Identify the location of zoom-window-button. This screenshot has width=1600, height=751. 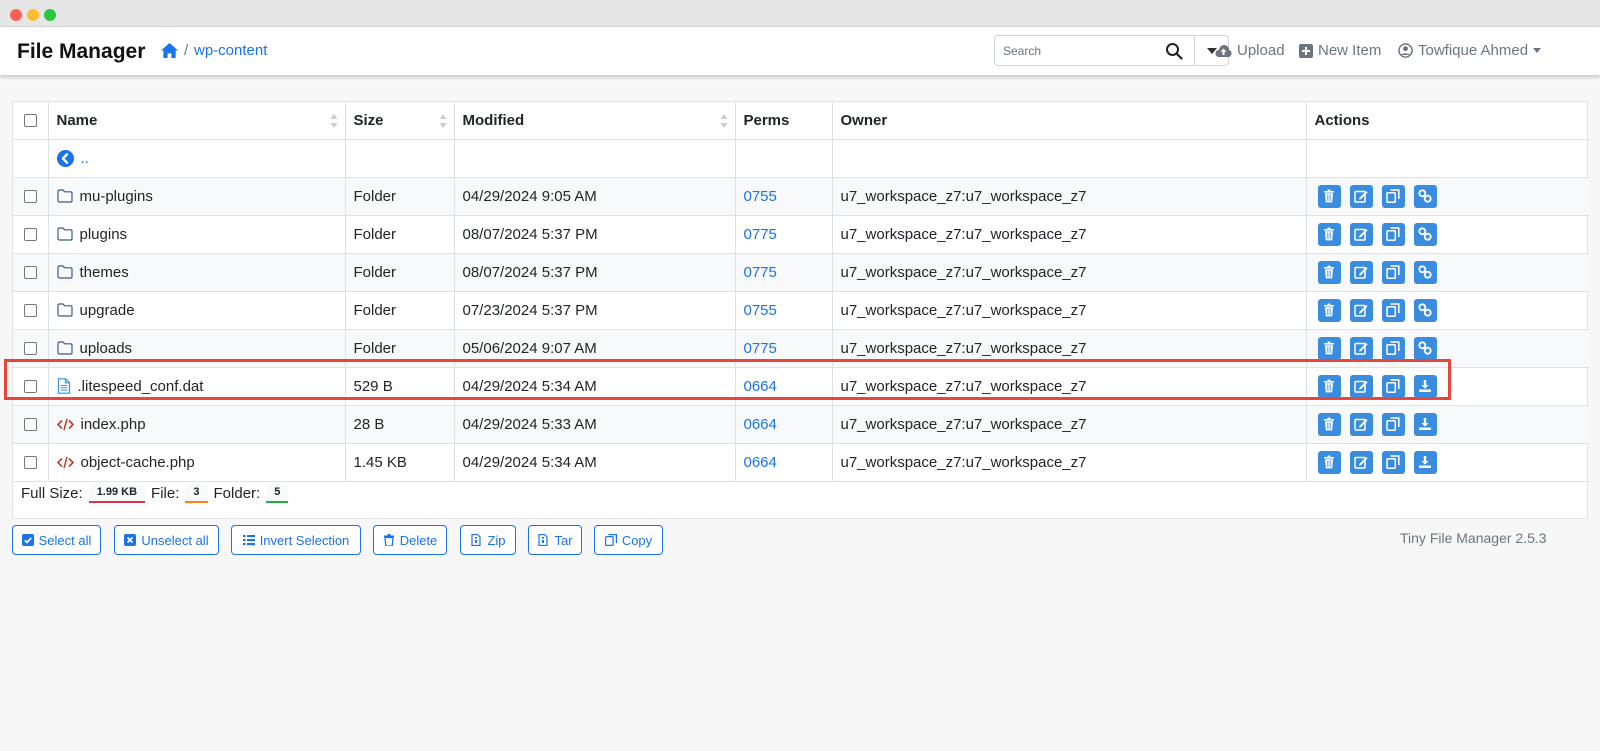
(50, 15).